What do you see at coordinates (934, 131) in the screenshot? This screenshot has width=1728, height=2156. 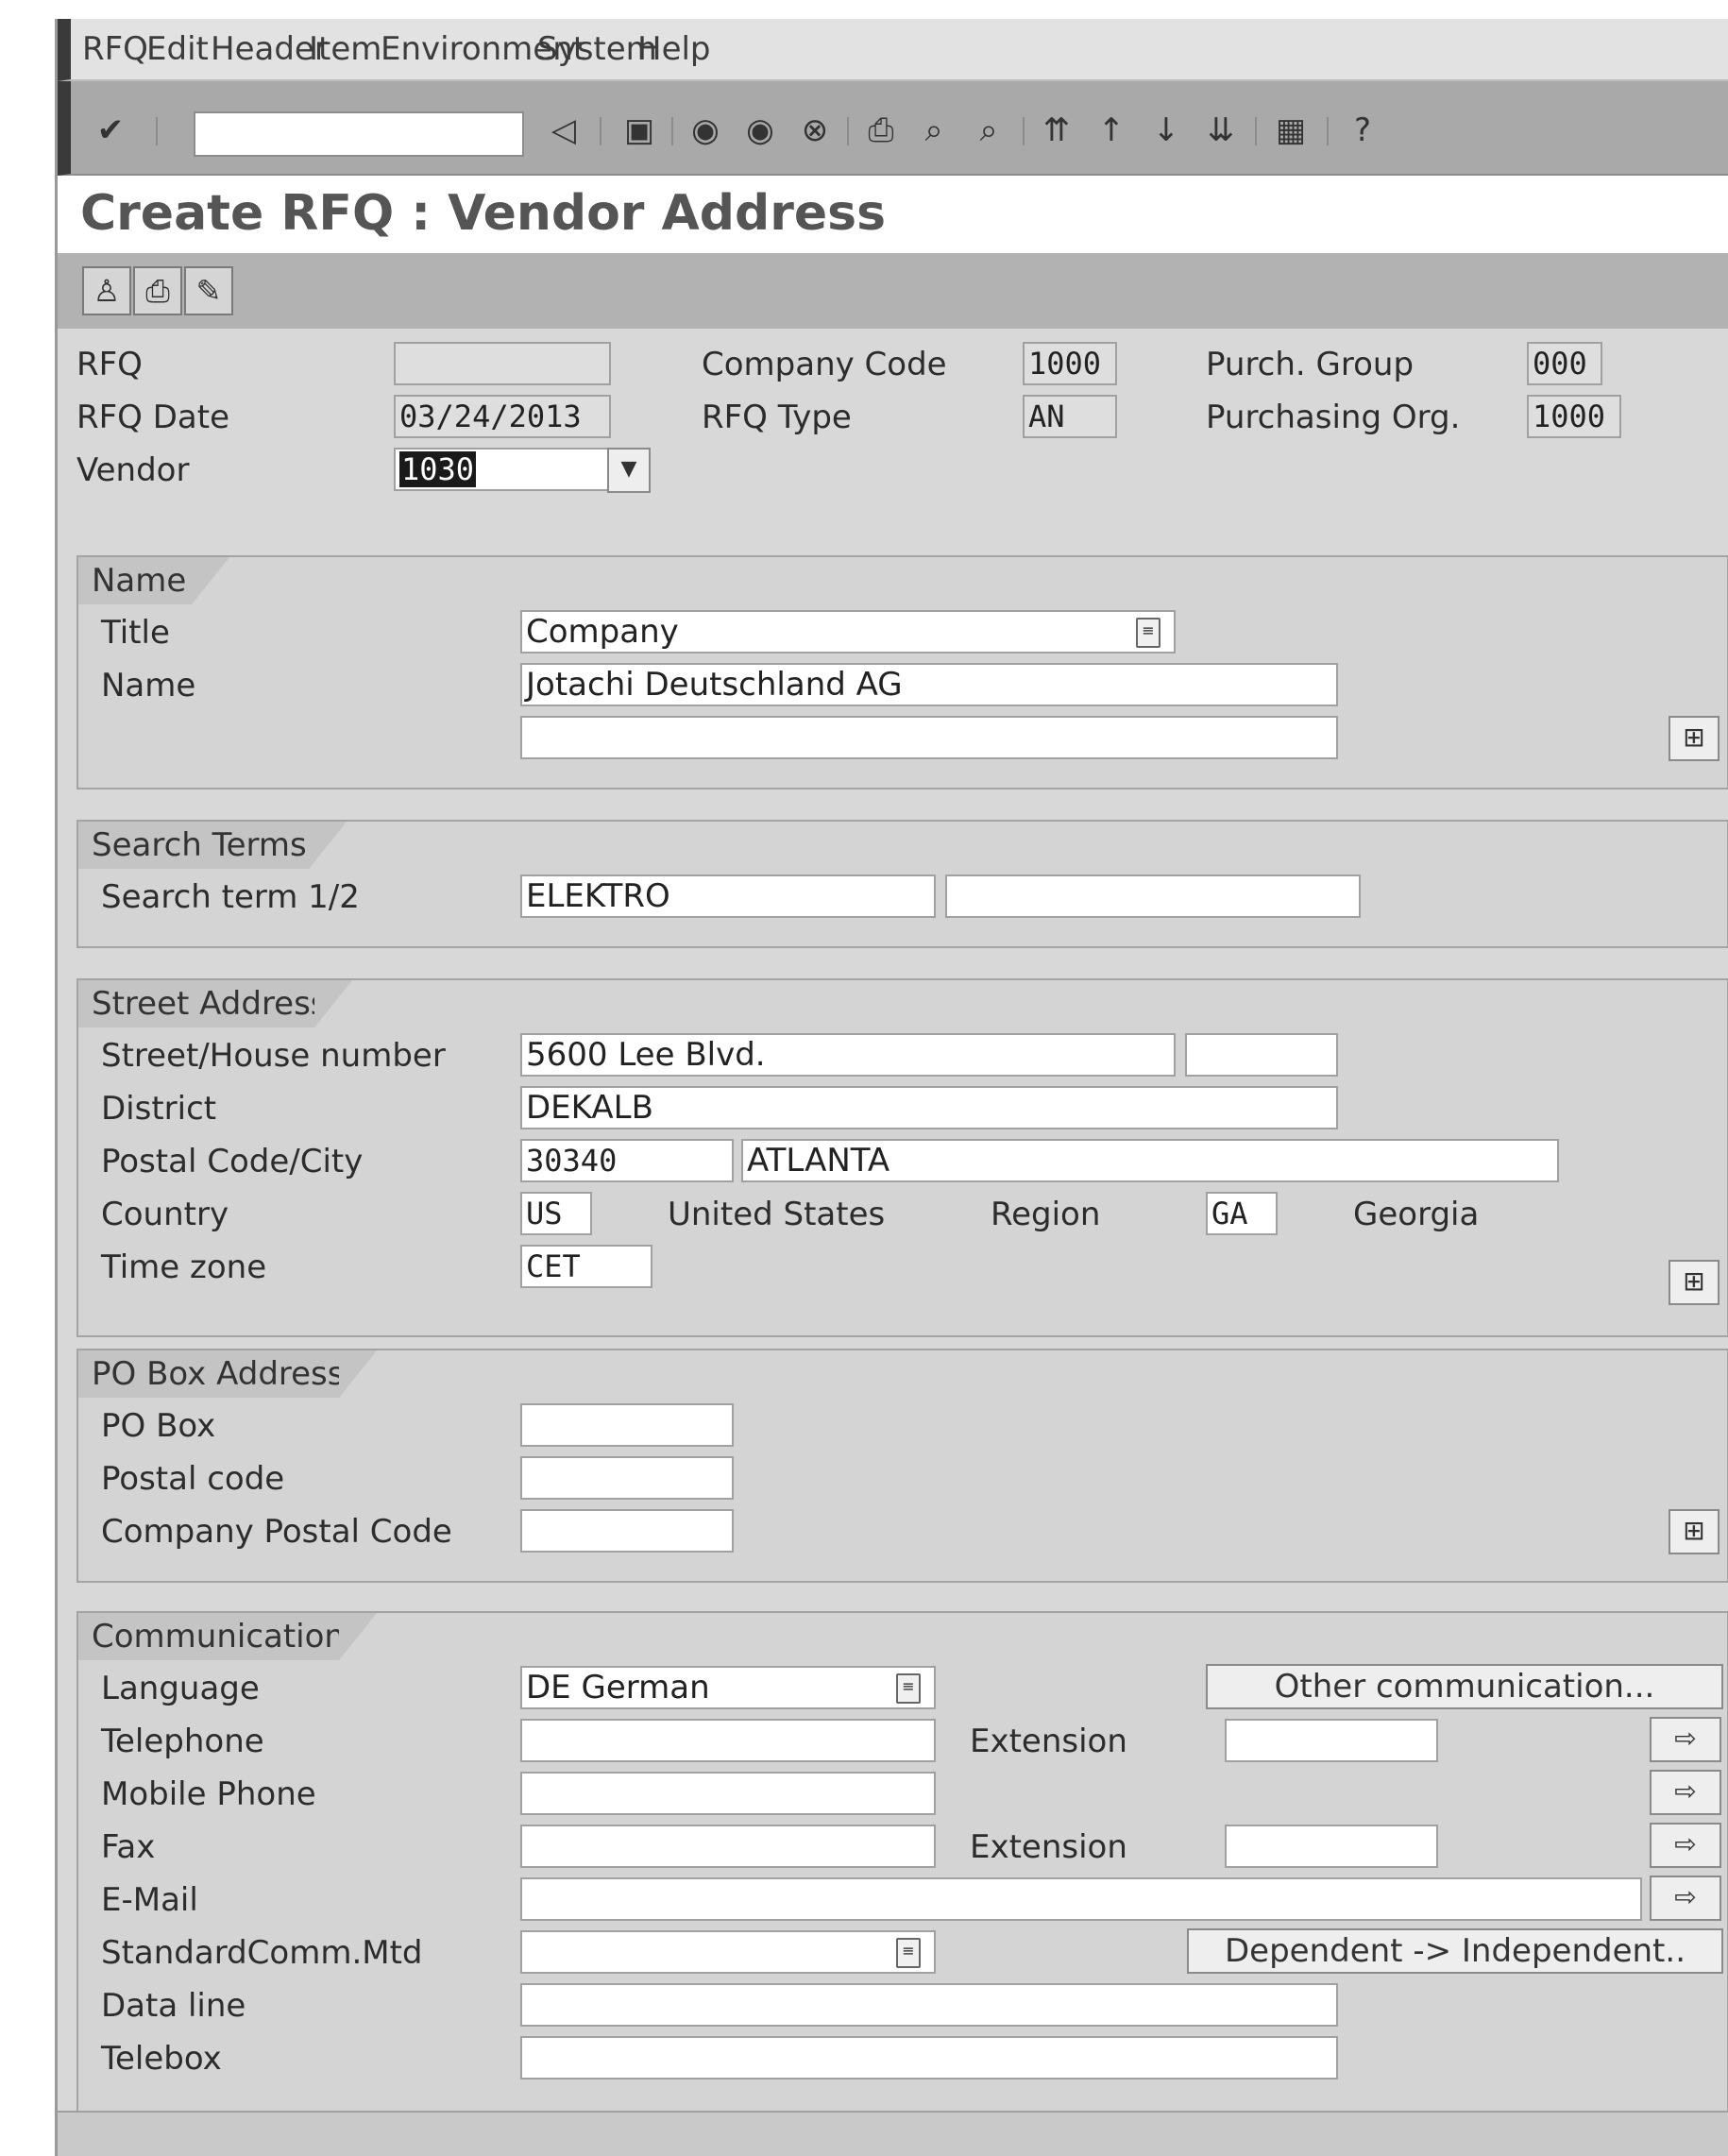 I see `find-icon: ⌕` at bounding box center [934, 131].